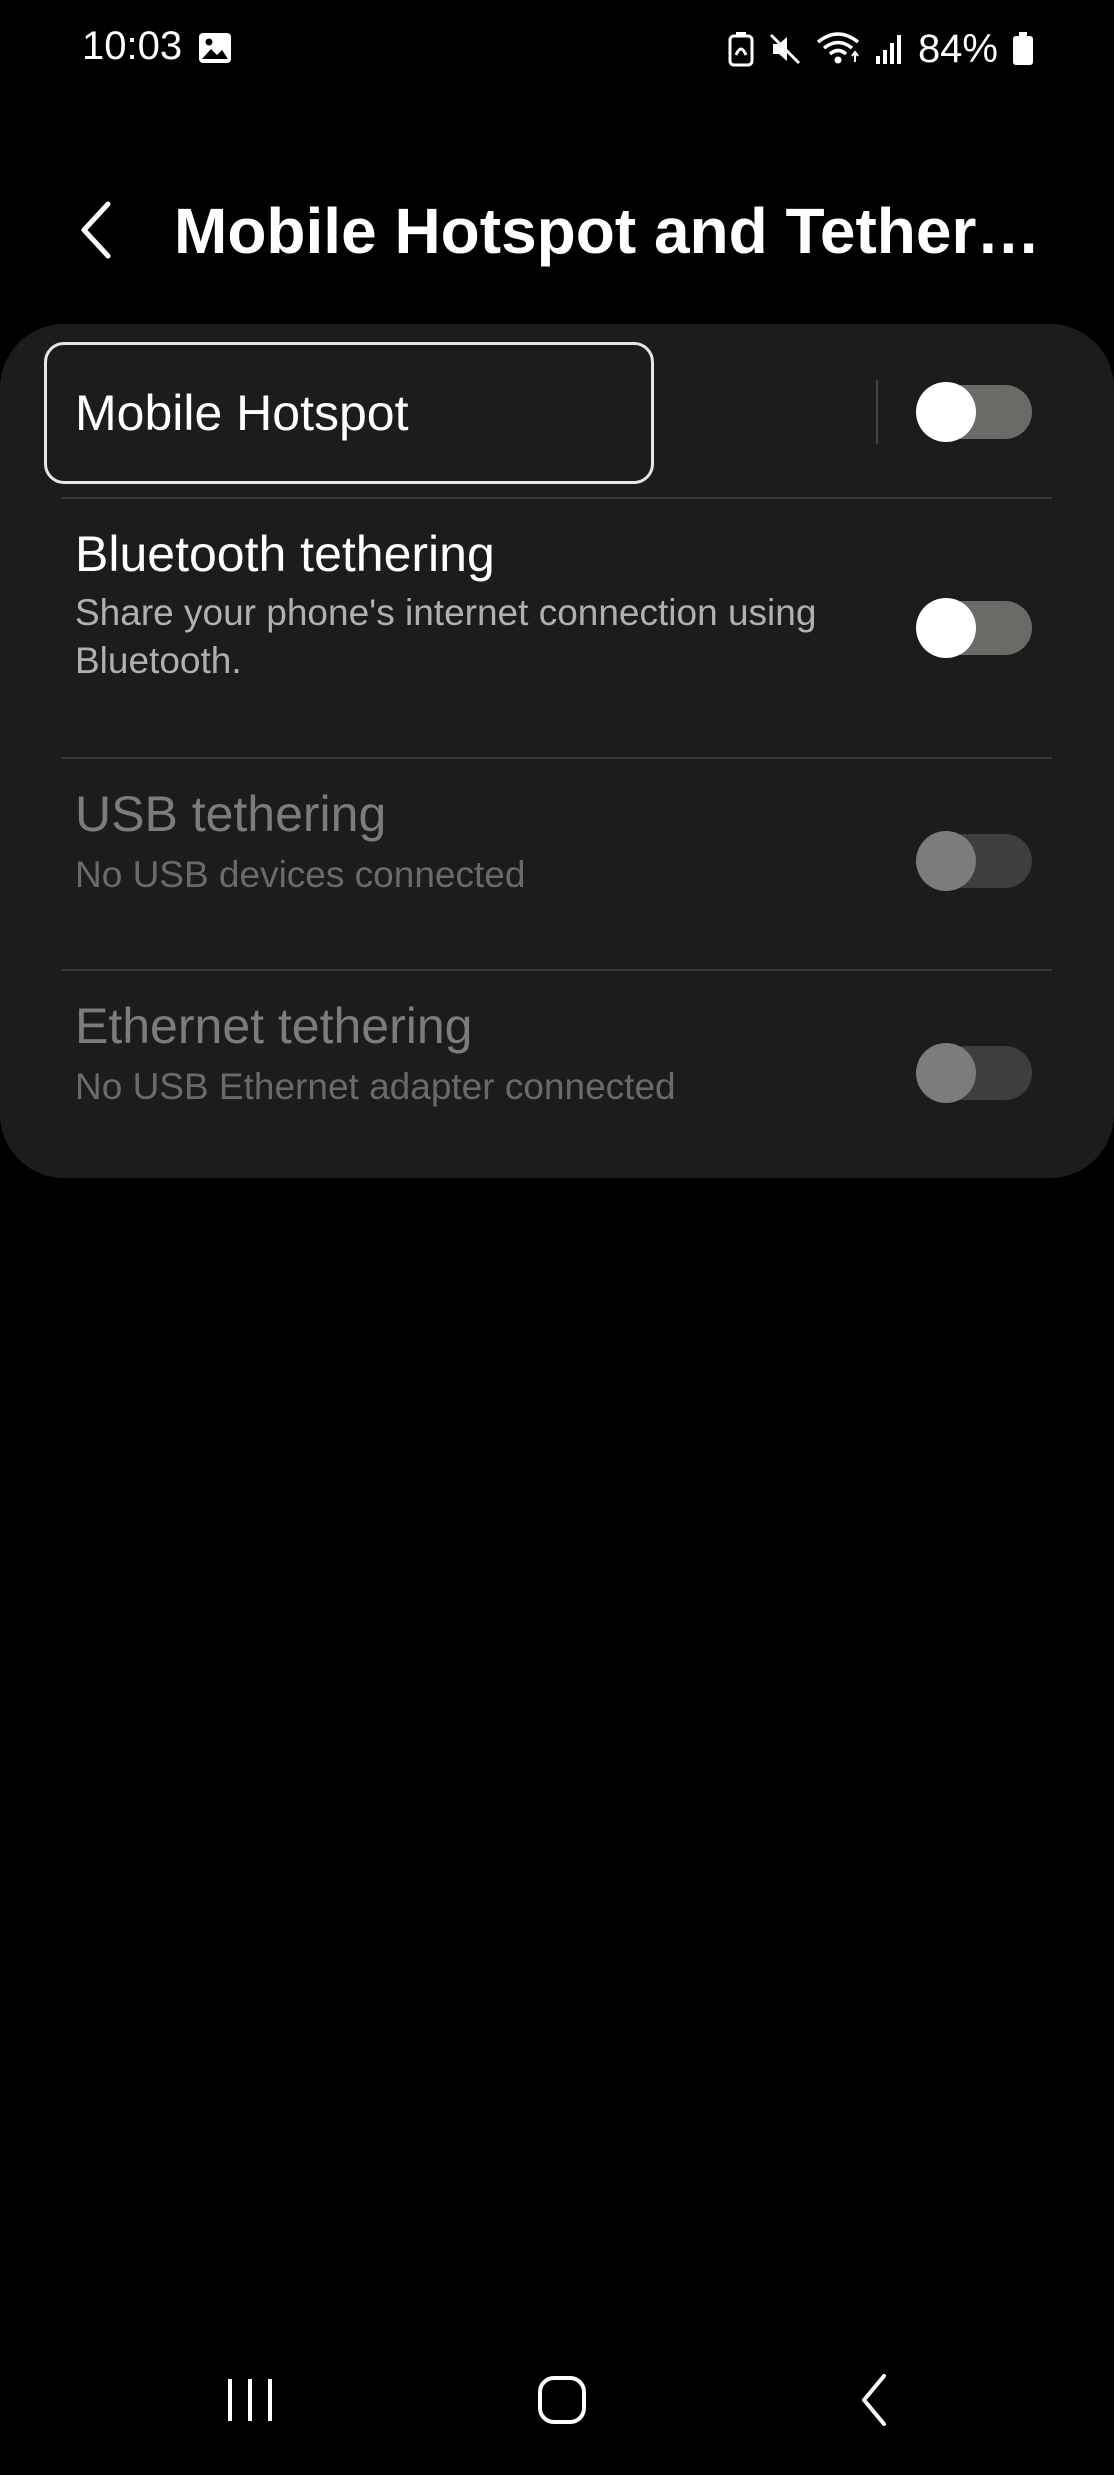 Image resolution: width=1114 pixels, height=2475 pixels. What do you see at coordinates (1023, 49) in the screenshot?
I see `battery-icon` at bounding box center [1023, 49].